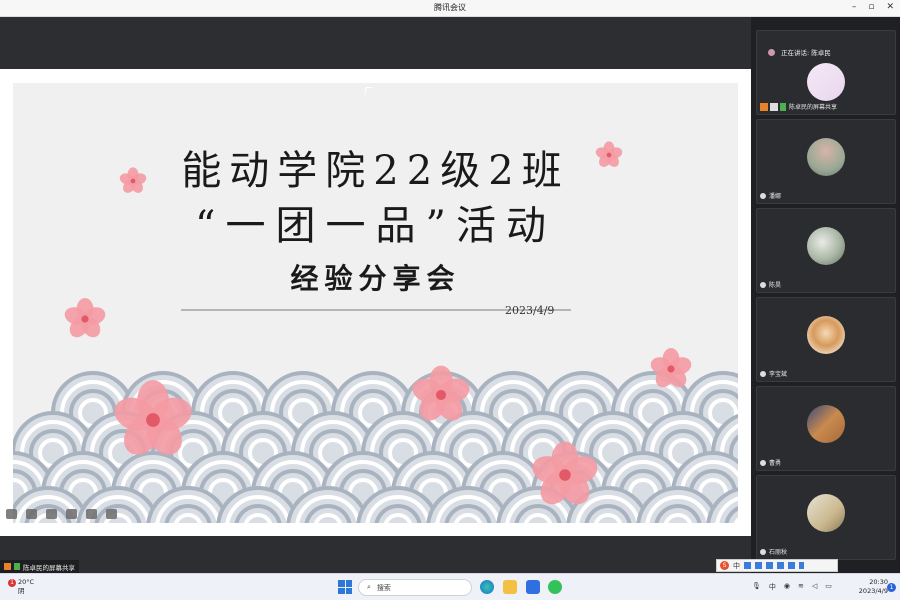 Image resolution: width=900 pixels, height=600 pixels. What do you see at coordinates (792, 587) in the screenshot?
I see `system-tray: 🎙 中 ◉ ≋ ◁ ▭` at bounding box center [792, 587].